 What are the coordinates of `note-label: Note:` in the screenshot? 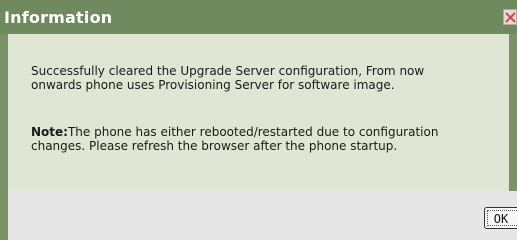 It's located at (49, 132).